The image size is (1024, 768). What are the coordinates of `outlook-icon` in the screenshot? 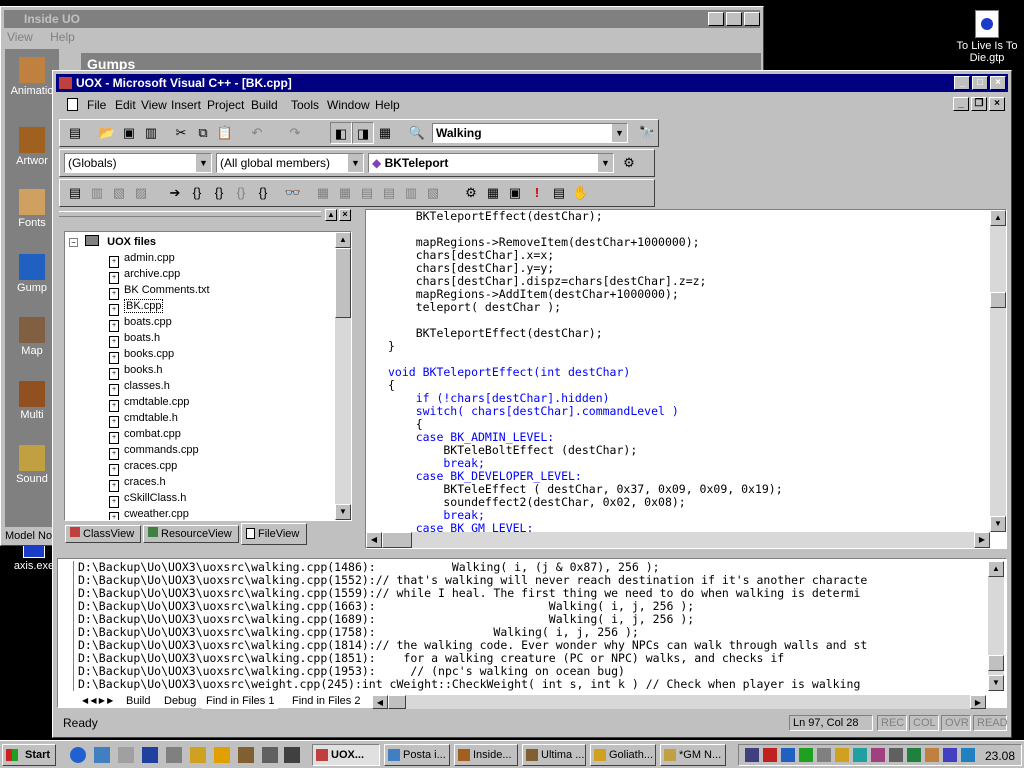 It's located at (102, 755).